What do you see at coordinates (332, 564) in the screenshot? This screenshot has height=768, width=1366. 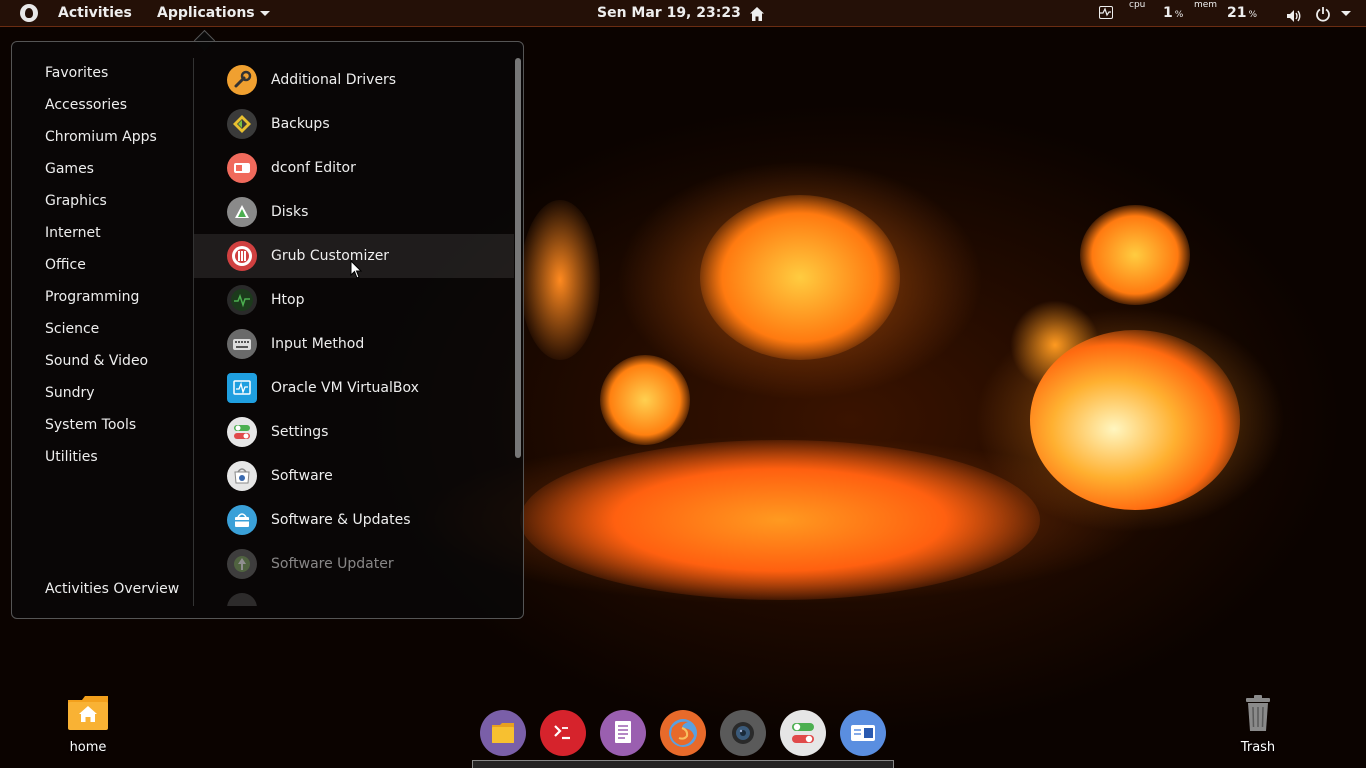 I see `app-label: Software Updater` at bounding box center [332, 564].